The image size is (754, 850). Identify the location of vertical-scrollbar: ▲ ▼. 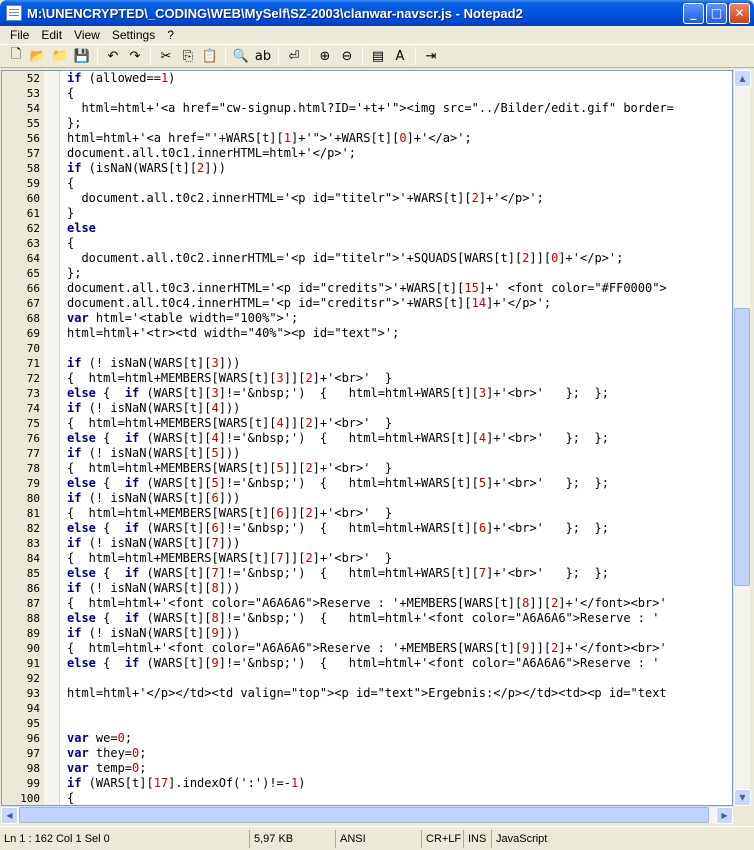
(742, 438).